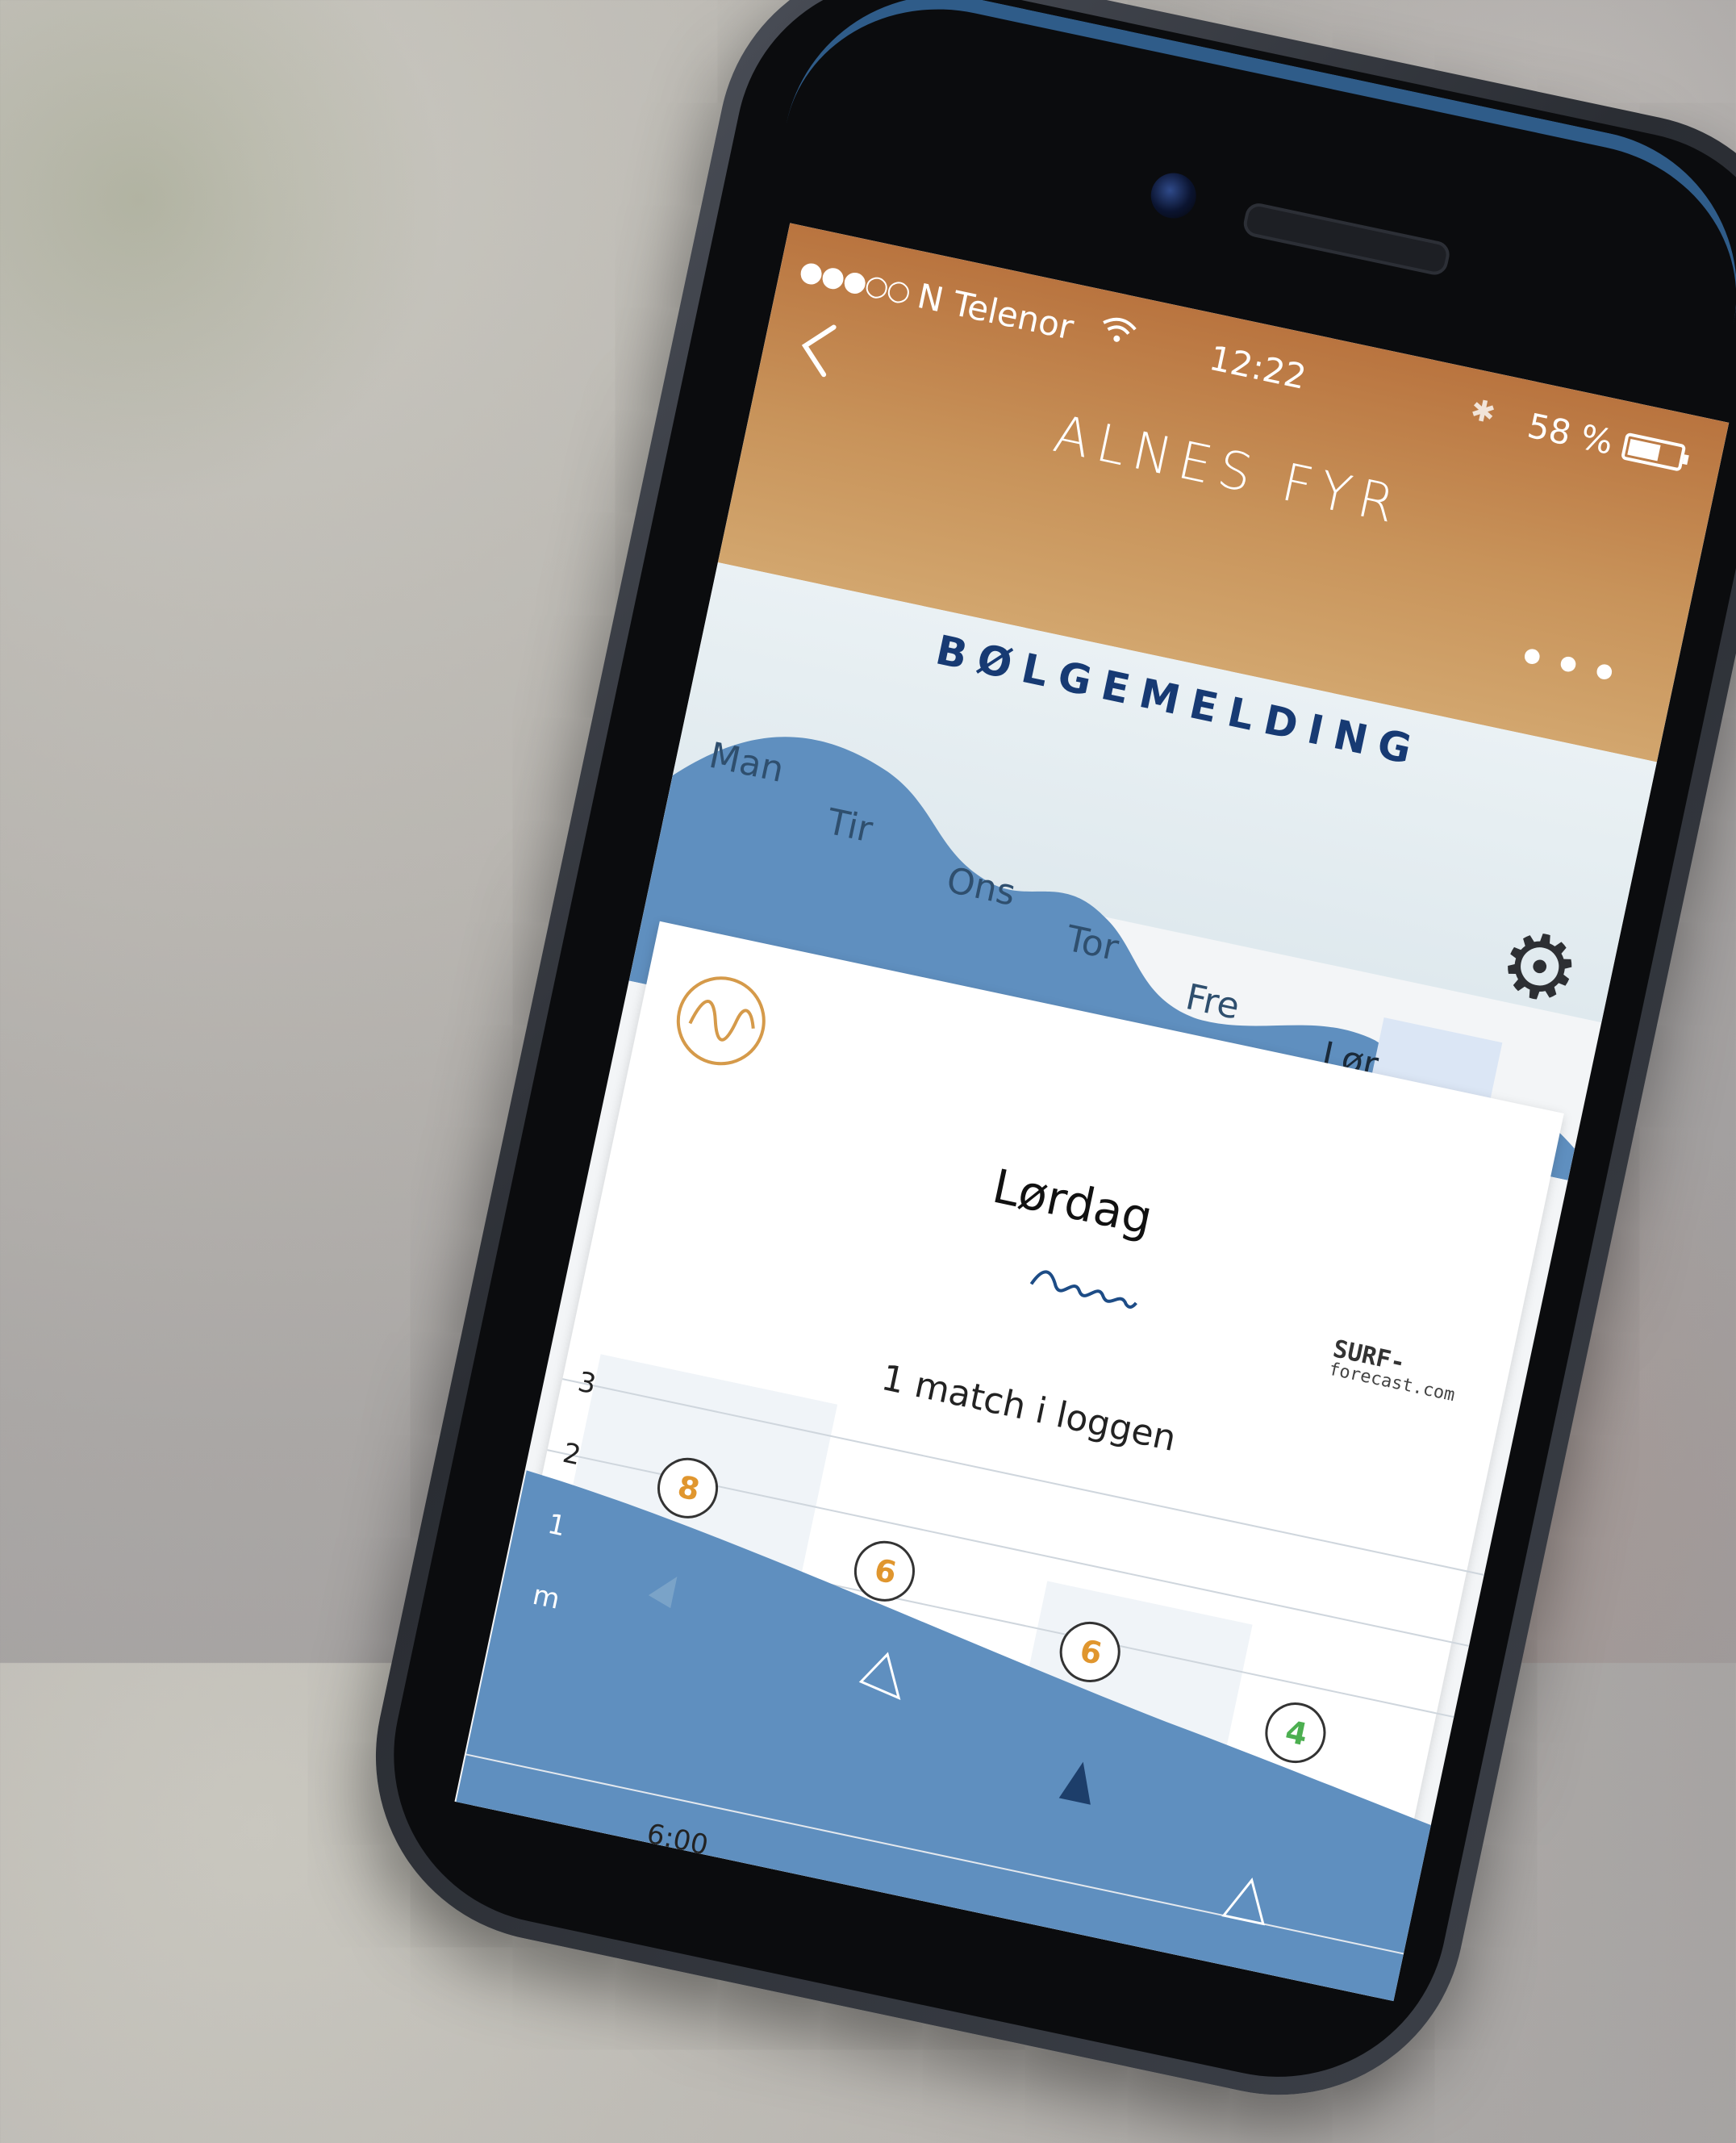 The height and width of the screenshot is (2143, 1736). Describe the element at coordinates (1571, 433) in the screenshot. I see `battery-percent: 58 %` at that location.